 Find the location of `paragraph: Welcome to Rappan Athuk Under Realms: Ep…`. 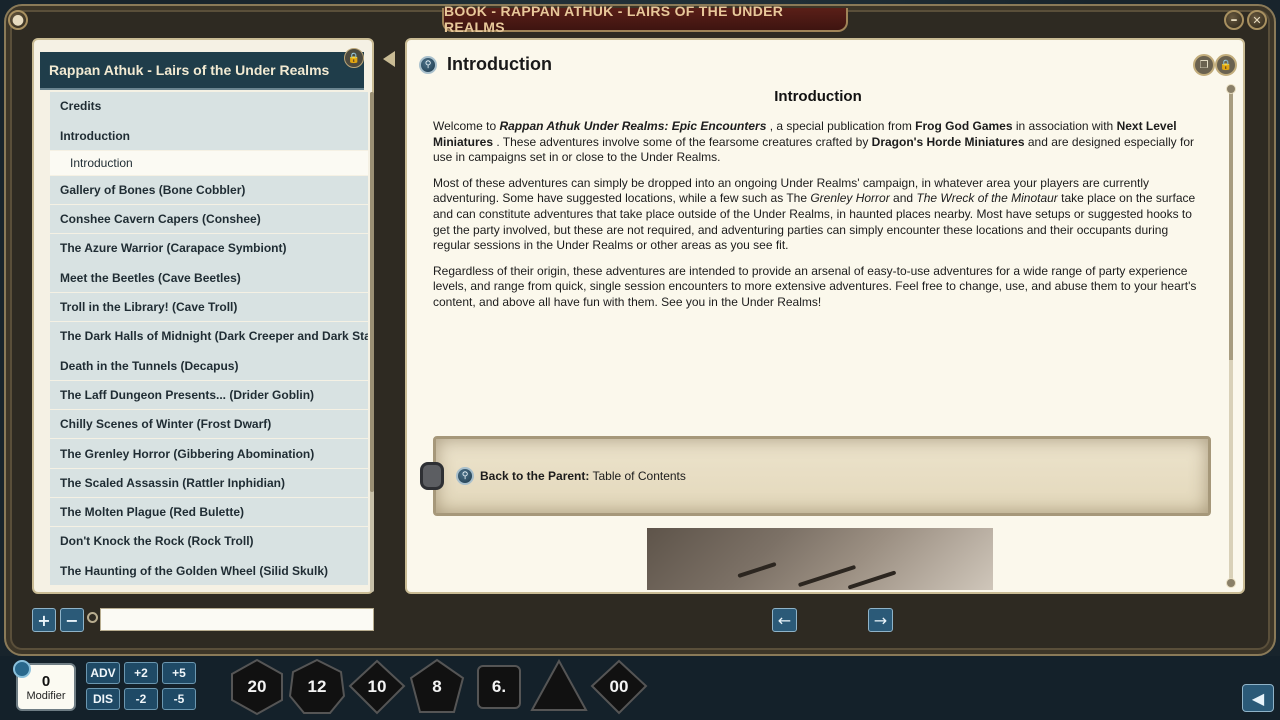

paragraph: Welcome to Rappan Athuk Under Realms: Ep… is located at coordinates (813, 142).